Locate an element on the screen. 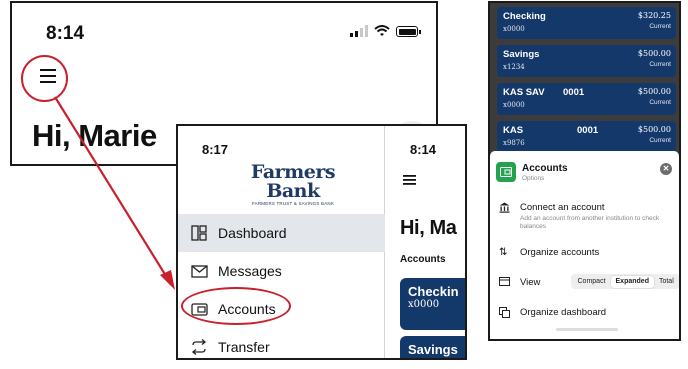 This screenshot has width=688, height=369. bank-icon is located at coordinates (504, 209).